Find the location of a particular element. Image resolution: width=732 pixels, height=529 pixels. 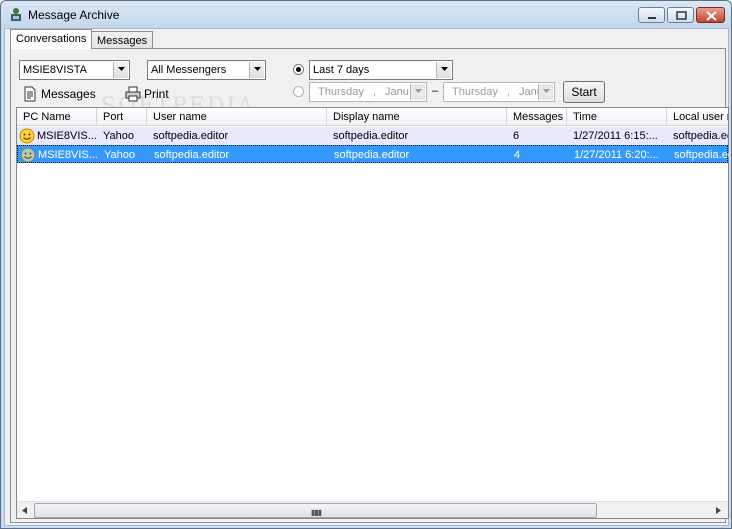

scroll-left-button is located at coordinates (25, 510).